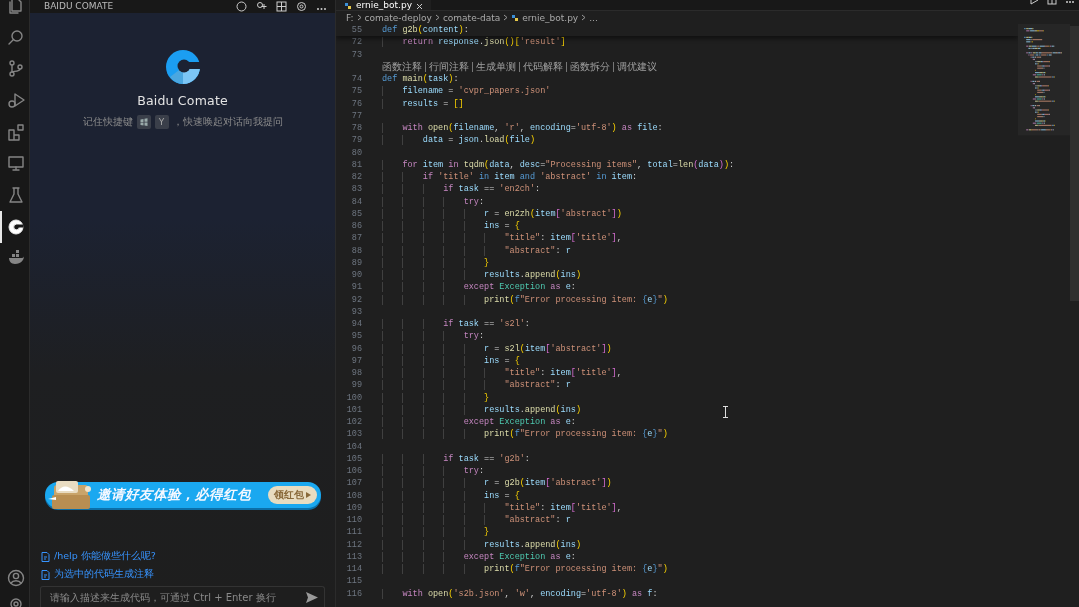 The image size is (1079, 607). Describe the element at coordinates (354, 593) in the screenshot. I see `line-number: 116` at that location.